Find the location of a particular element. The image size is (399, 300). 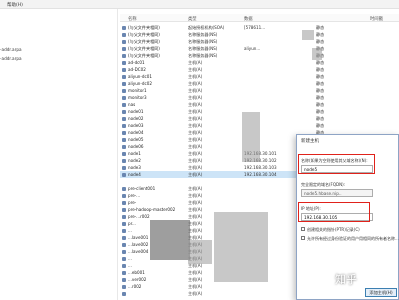

record-name: node3 is located at coordinates (134, 167).